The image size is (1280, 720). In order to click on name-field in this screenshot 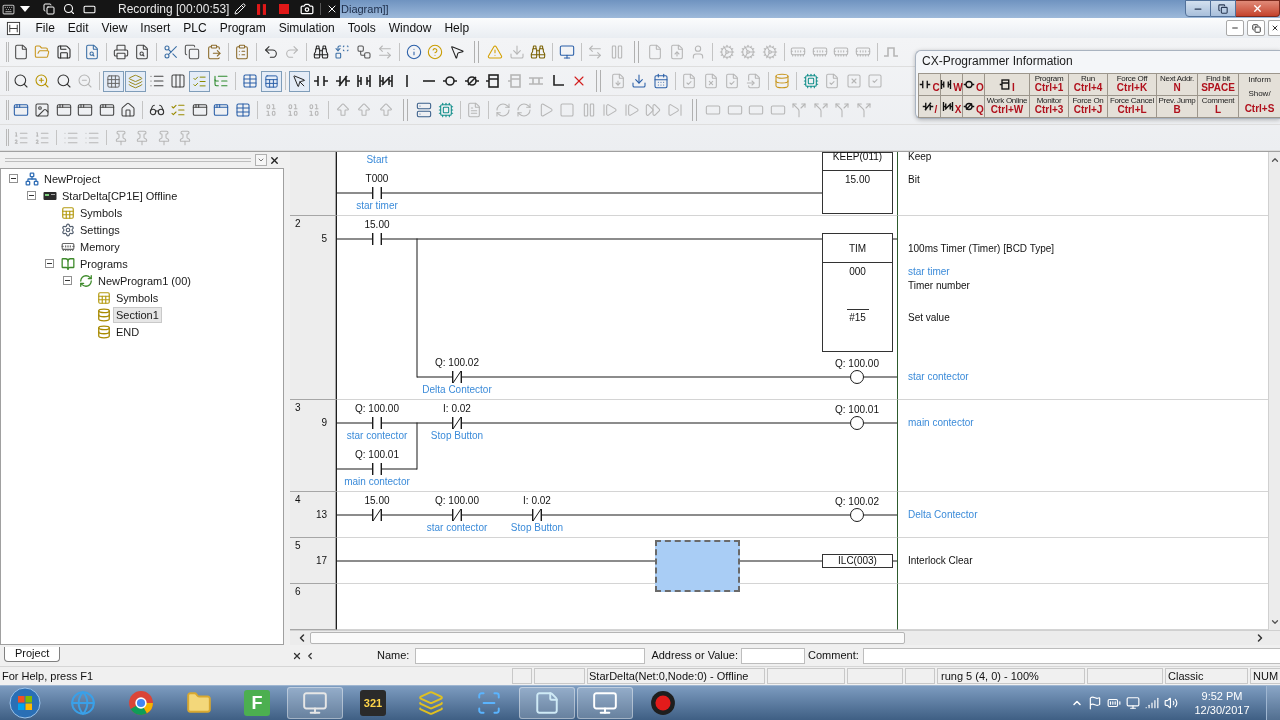, I will do `click(530, 655)`.